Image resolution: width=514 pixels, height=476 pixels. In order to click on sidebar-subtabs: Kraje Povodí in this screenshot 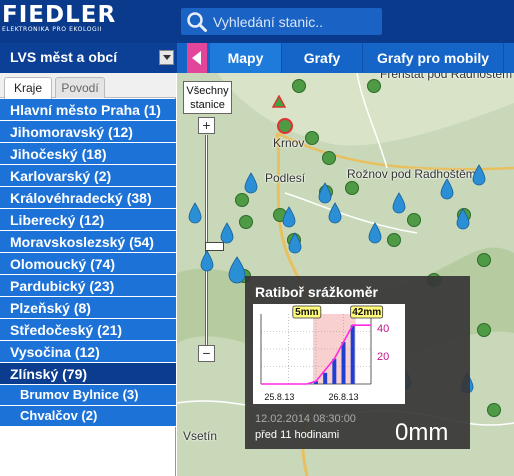, I will do `click(88, 86)`.